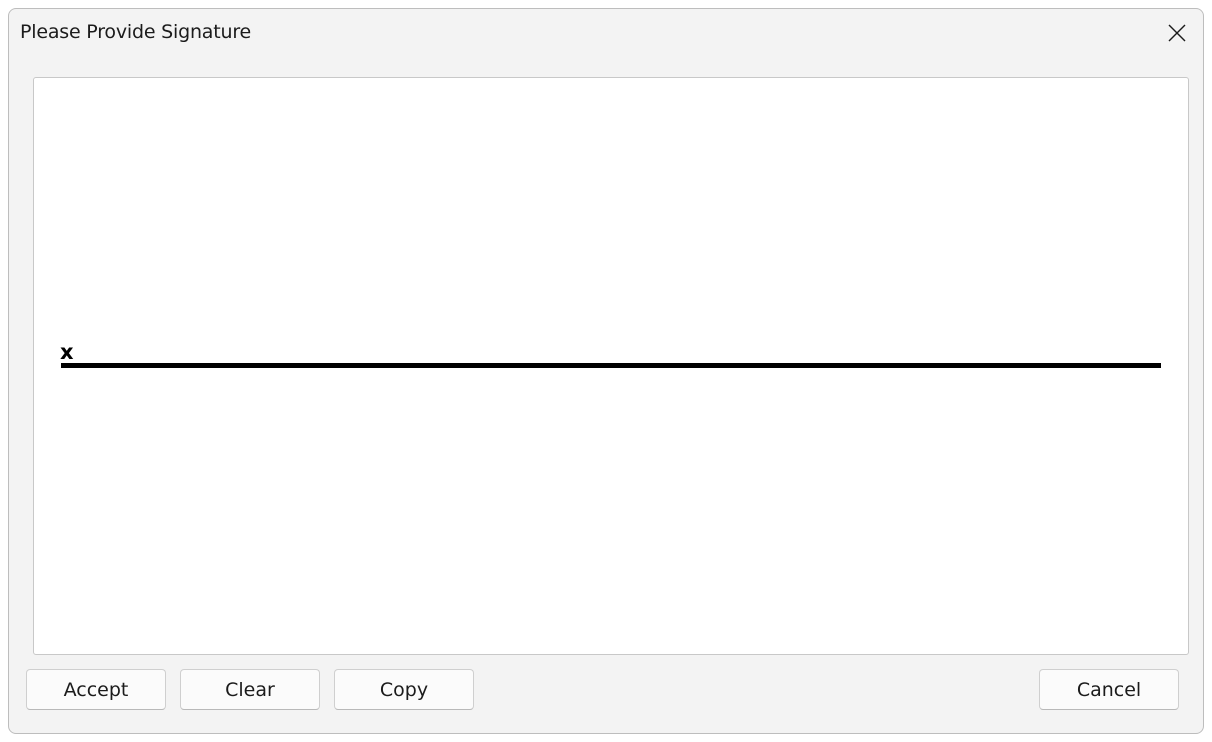 This screenshot has width=1212, height=742. What do you see at coordinates (67, 352) in the screenshot?
I see `signature-marker: x` at bounding box center [67, 352].